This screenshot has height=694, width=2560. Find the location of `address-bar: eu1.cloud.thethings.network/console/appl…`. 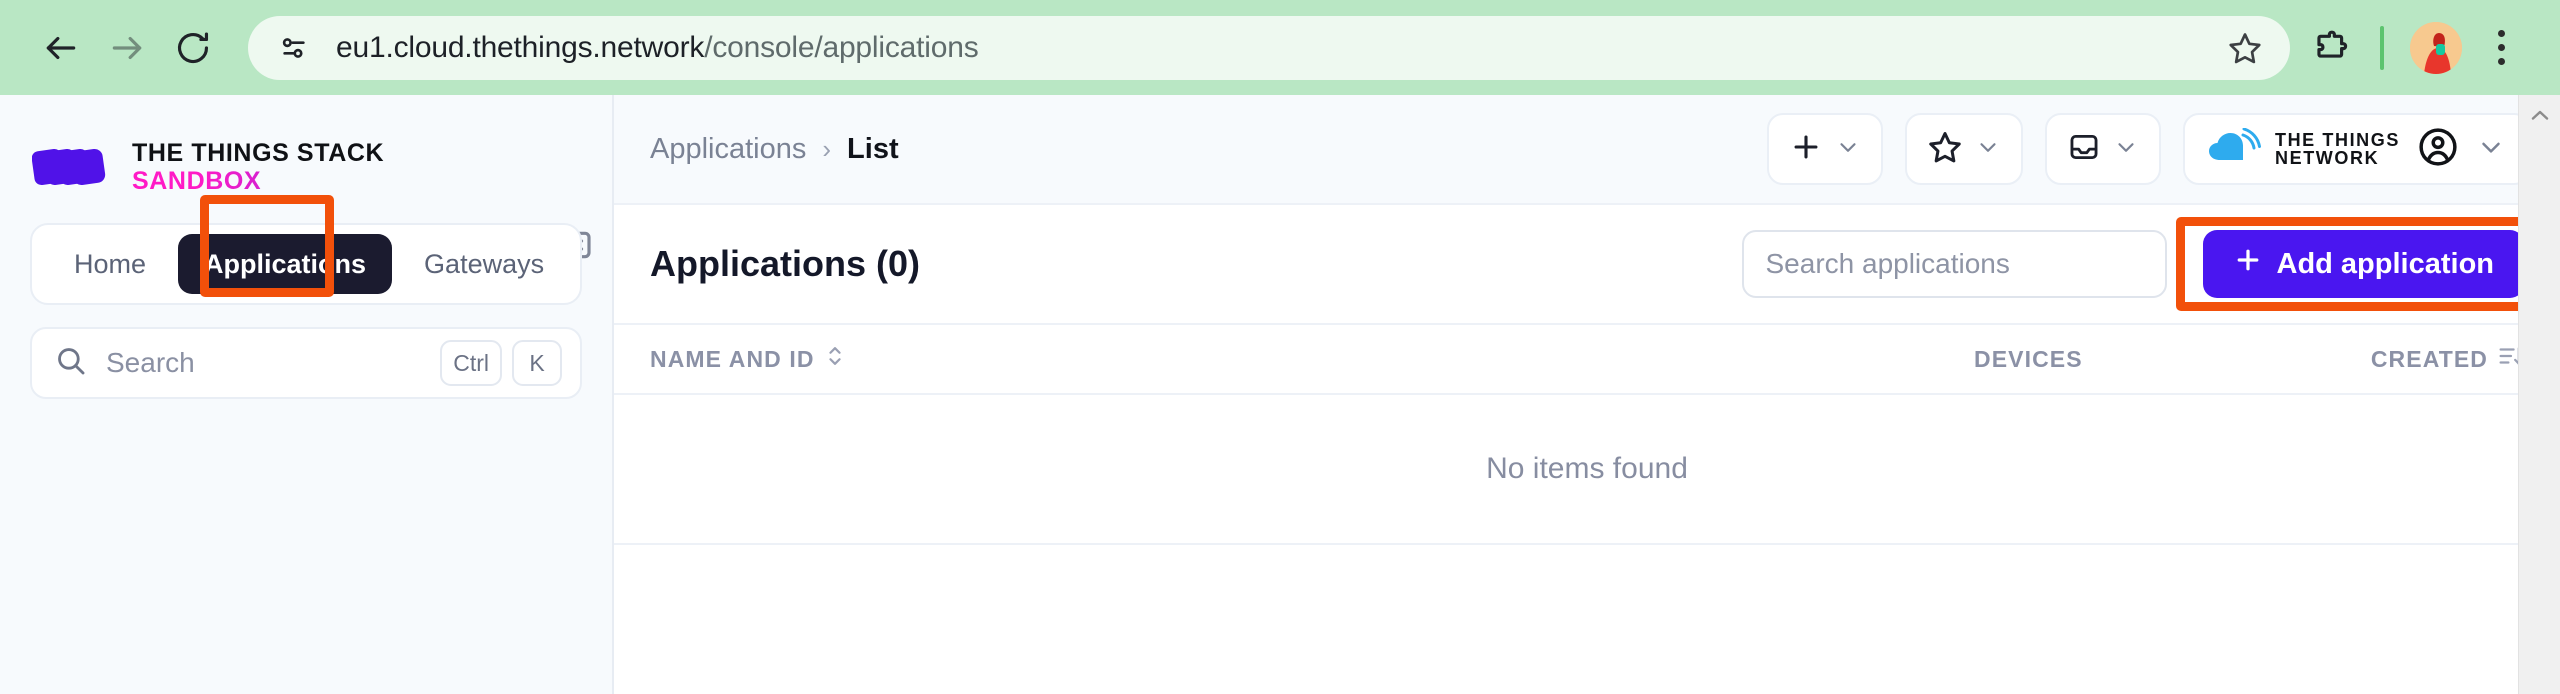

address-bar: eu1.cloud.thethings.network/console/appl… is located at coordinates (1269, 47).